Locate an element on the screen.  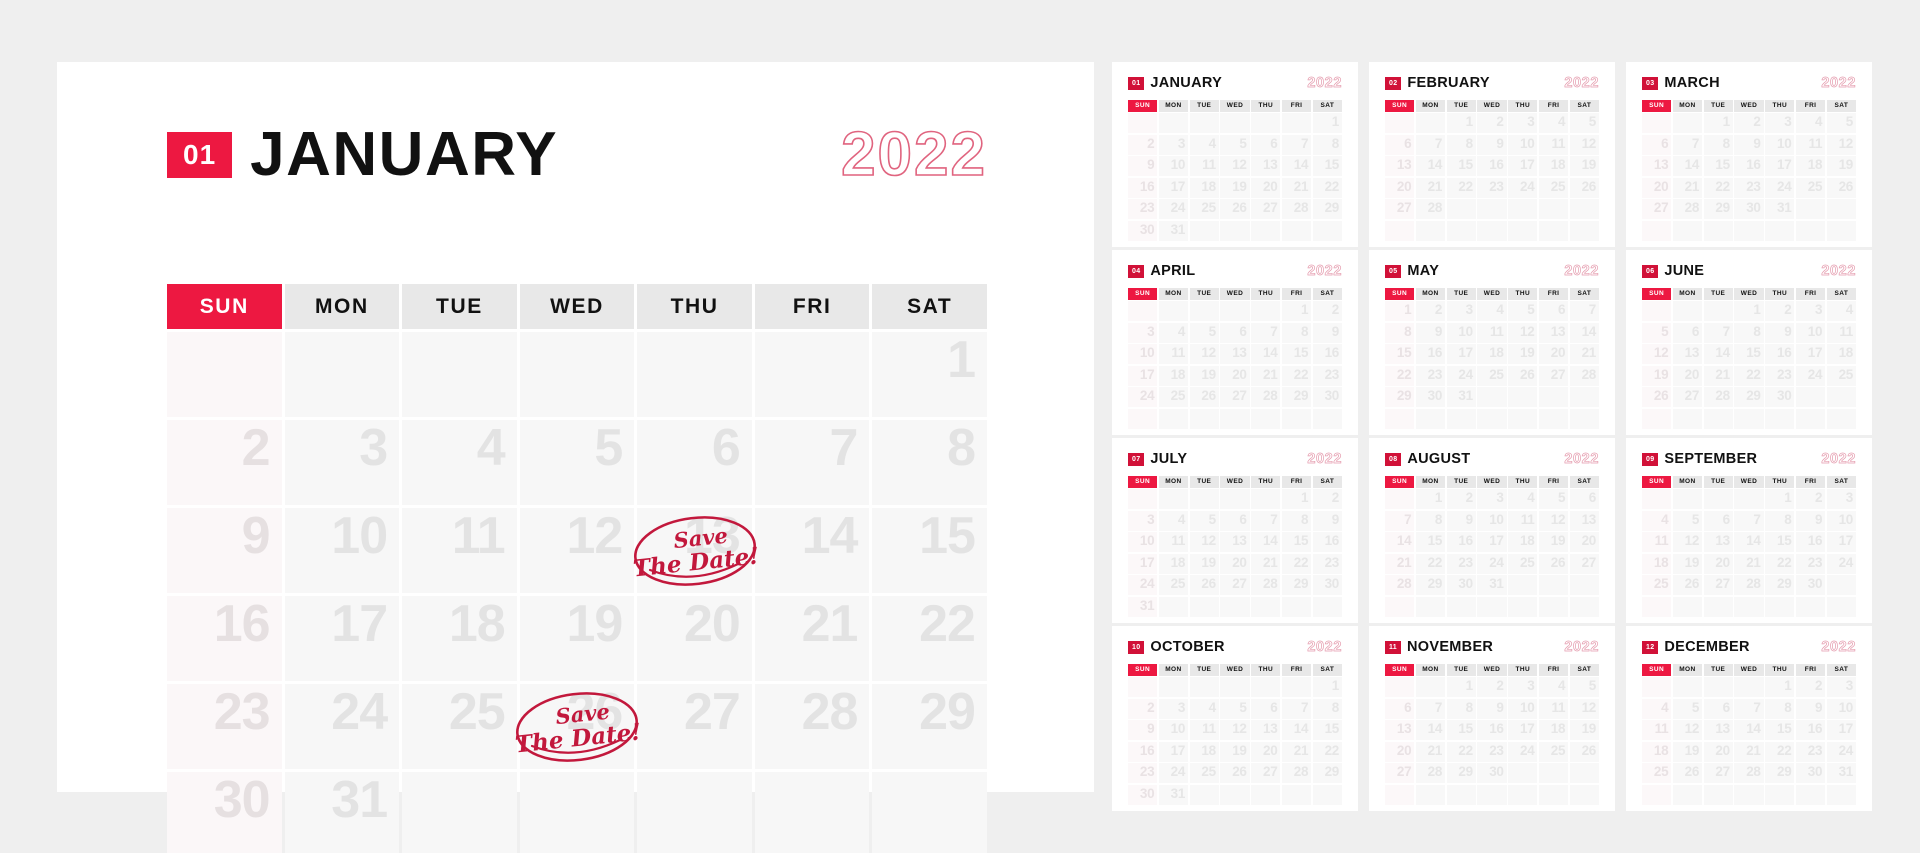
main-day-cell-23: 23 is located at coordinates (224, 726).